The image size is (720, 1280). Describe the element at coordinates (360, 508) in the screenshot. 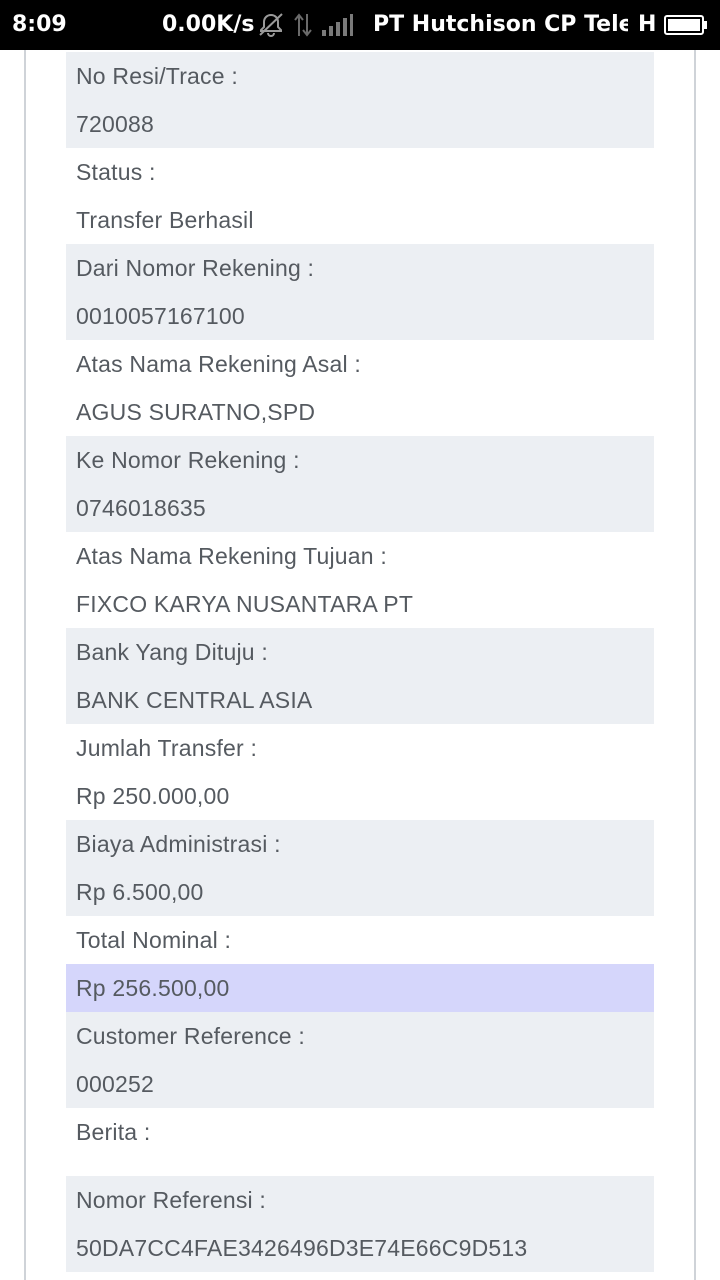

I see `value-ke-nomor-rekening: 0746018635` at that location.